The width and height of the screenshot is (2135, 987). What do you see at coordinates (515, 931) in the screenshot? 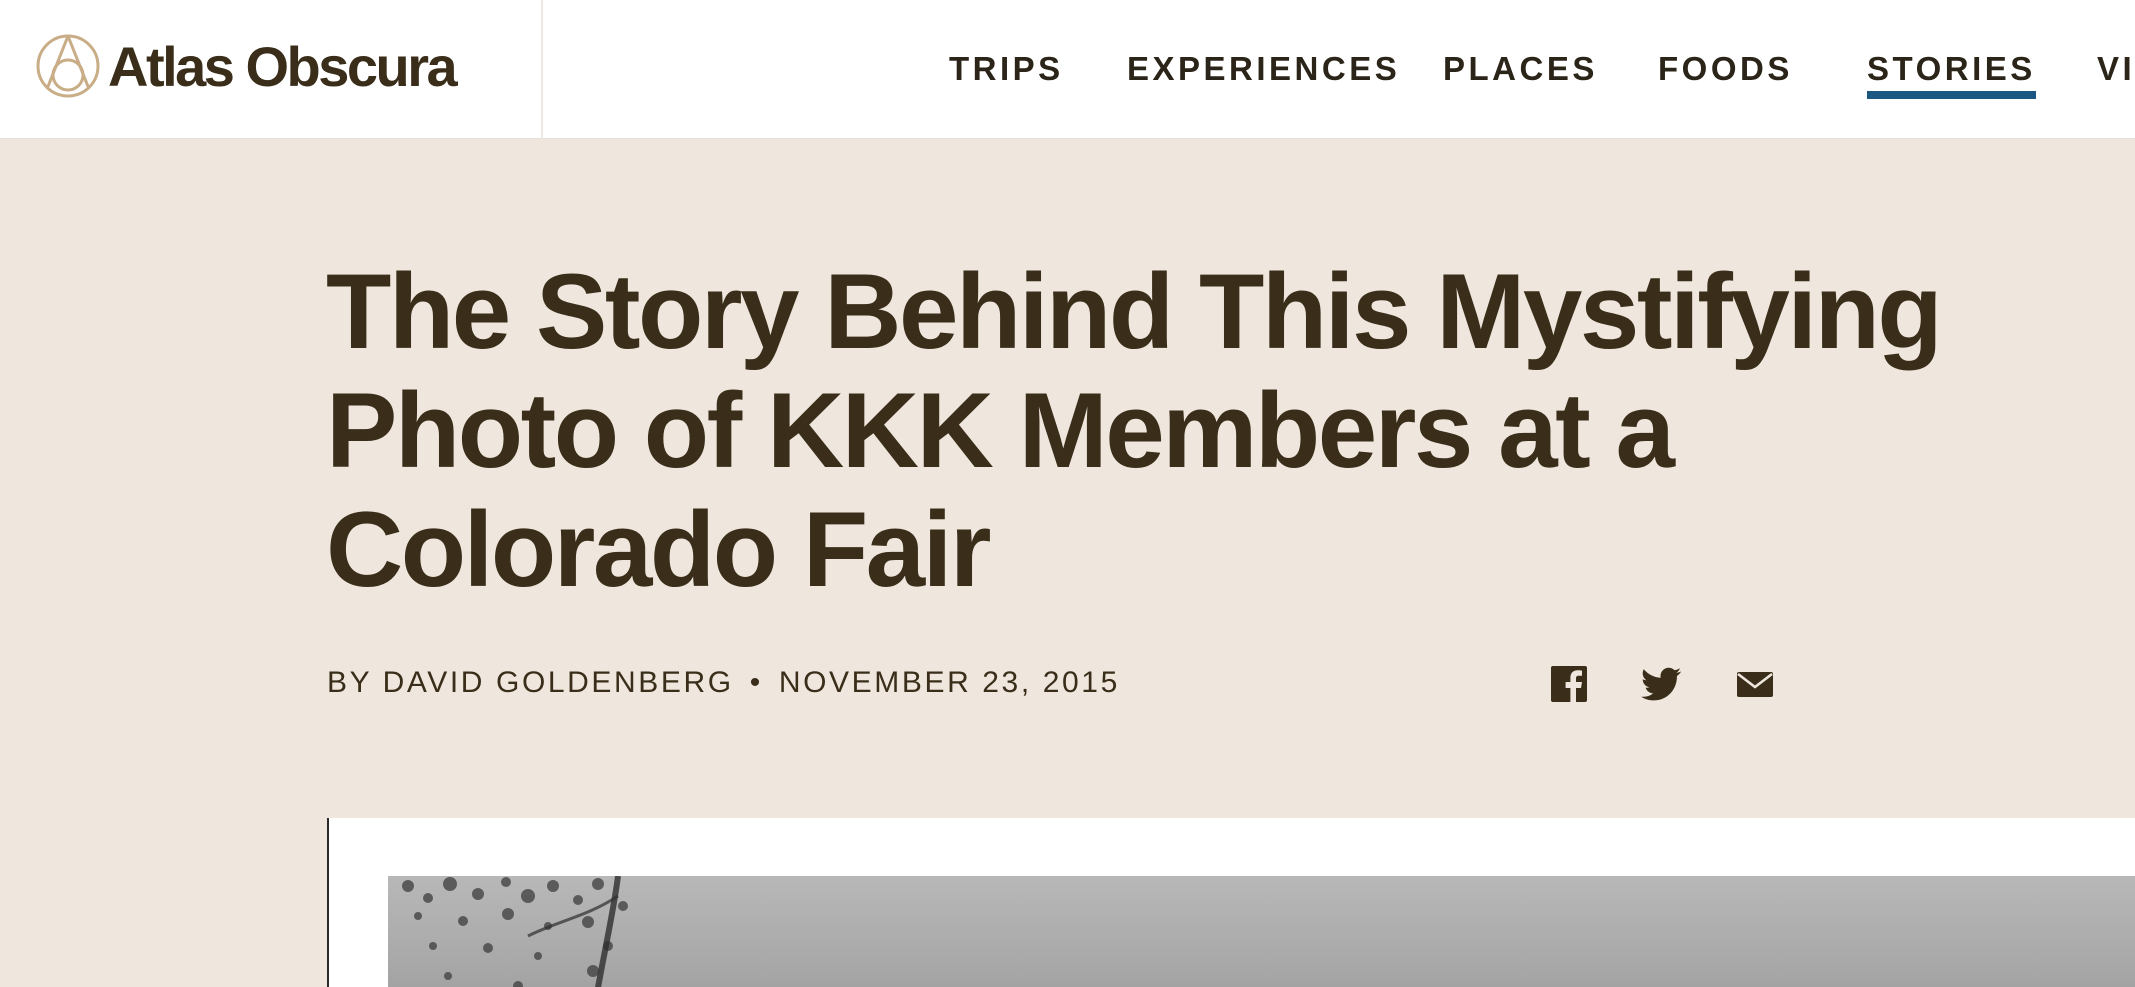
I see `tree-foliage-graphic` at bounding box center [515, 931].